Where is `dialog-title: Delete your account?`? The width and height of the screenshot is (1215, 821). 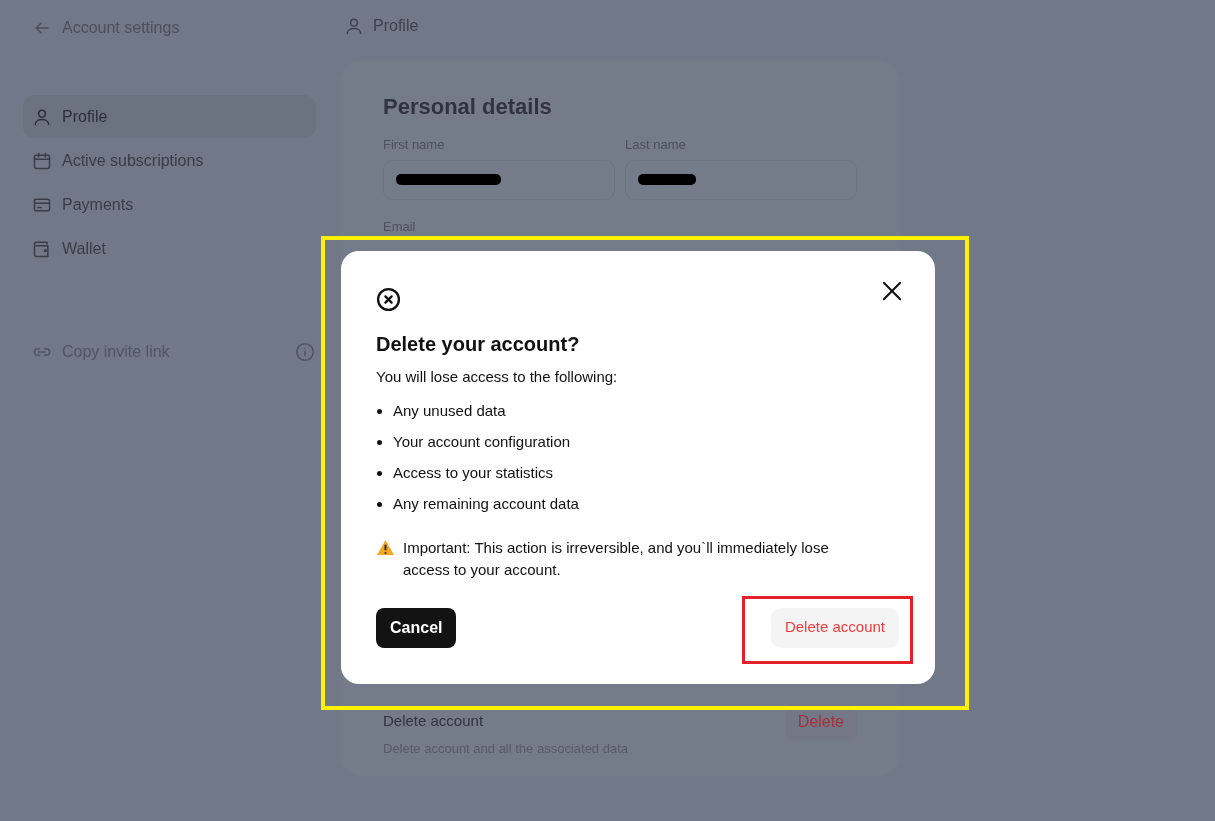
dialog-title: Delete your account? is located at coordinates (478, 344).